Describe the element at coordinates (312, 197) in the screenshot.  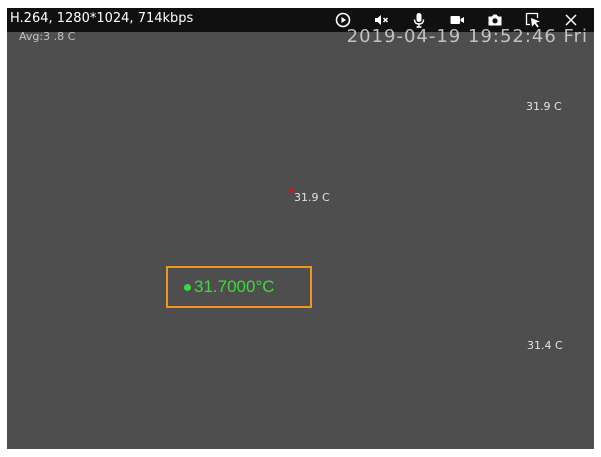
I see `temperature-point-center: 31.9 C` at that location.